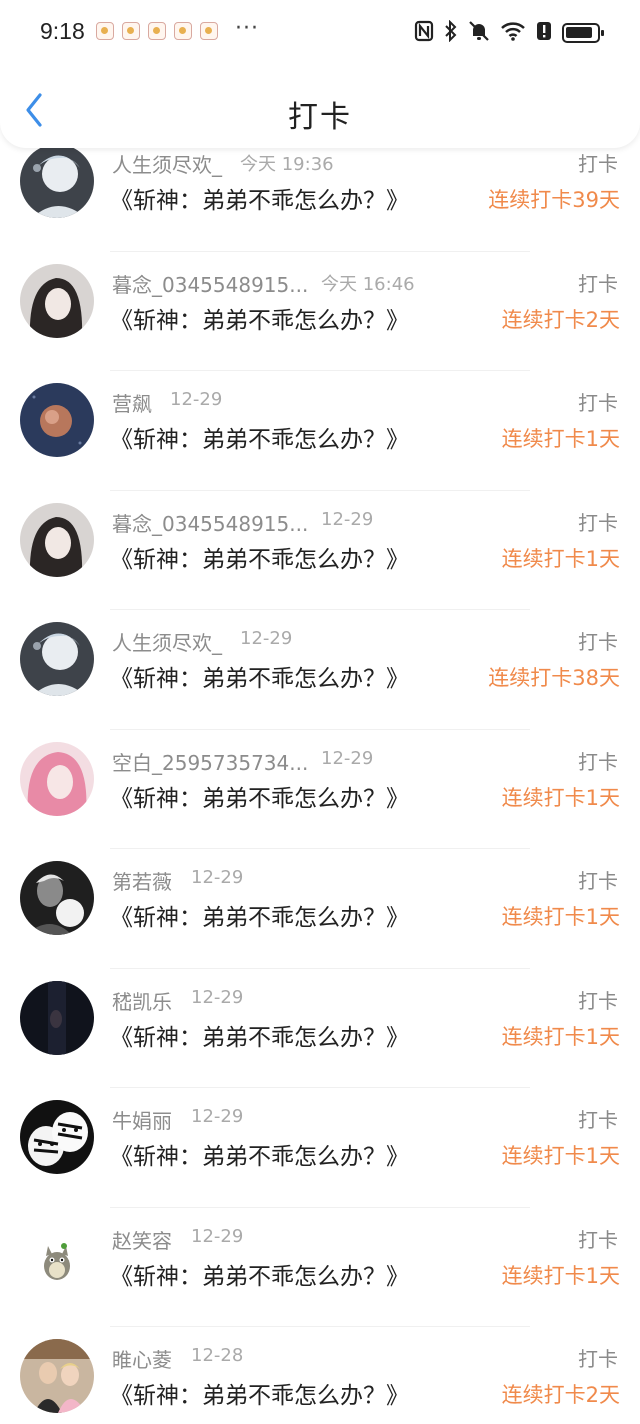 Image resolution: width=640 pixels, height=1424 pixels. I want to click on list-item: 赵笑容 12-29 打卡 《斩神：弟弟不乖怎么办？》 连续打卡1天, so click(320, 1267).